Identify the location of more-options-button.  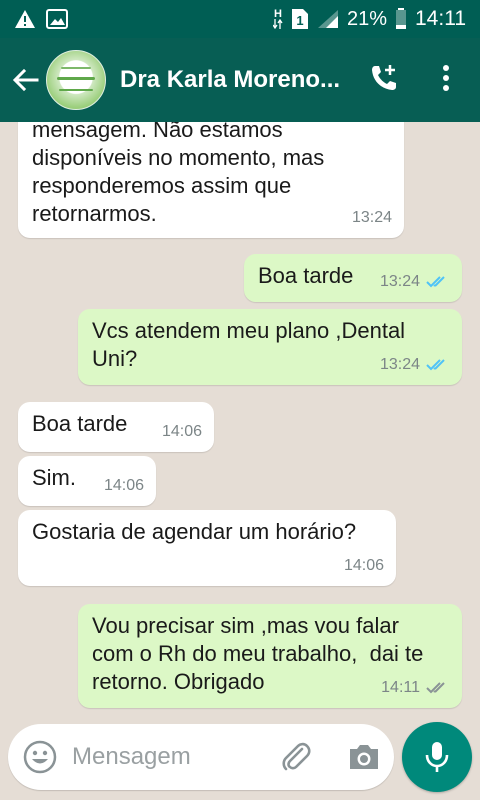
(446, 78).